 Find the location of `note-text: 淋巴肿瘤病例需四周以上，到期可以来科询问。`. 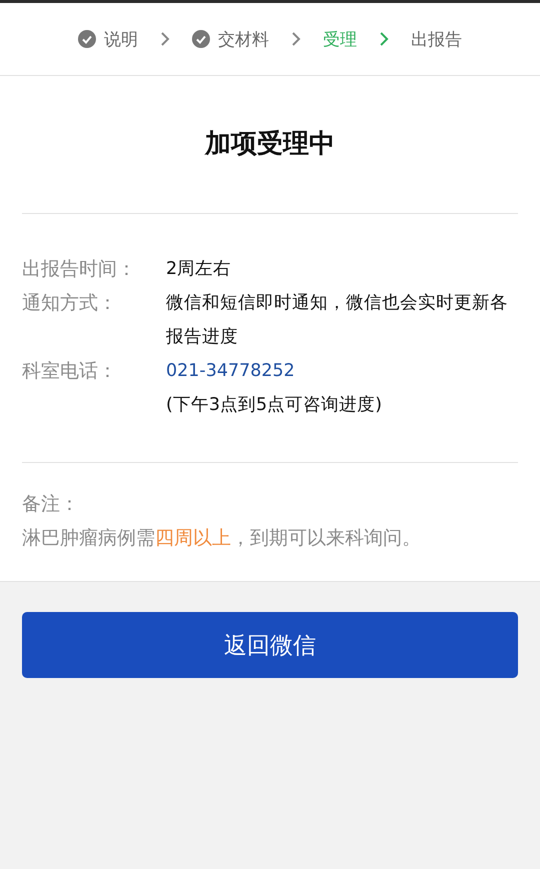

note-text: 淋巴肿瘤病例需四周以上，到期可以来科询问。 is located at coordinates (222, 538).